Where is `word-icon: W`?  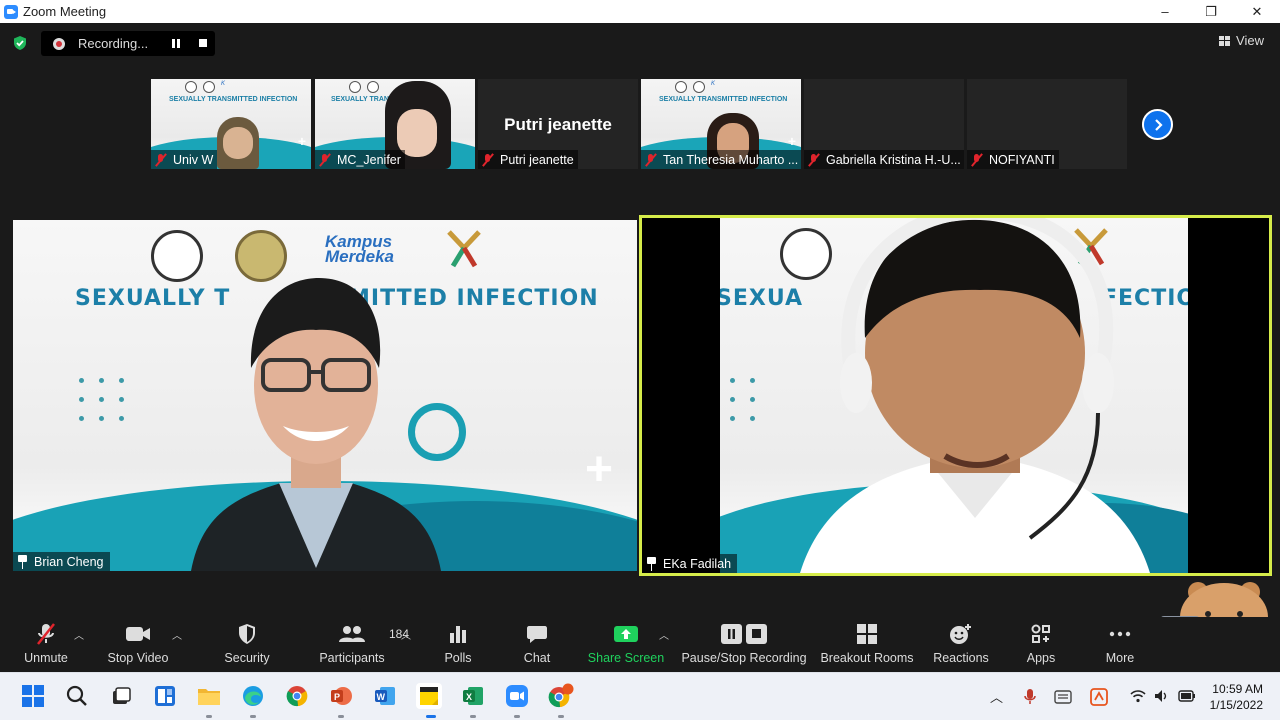
word-icon: W is located at coordinates (385, 696).